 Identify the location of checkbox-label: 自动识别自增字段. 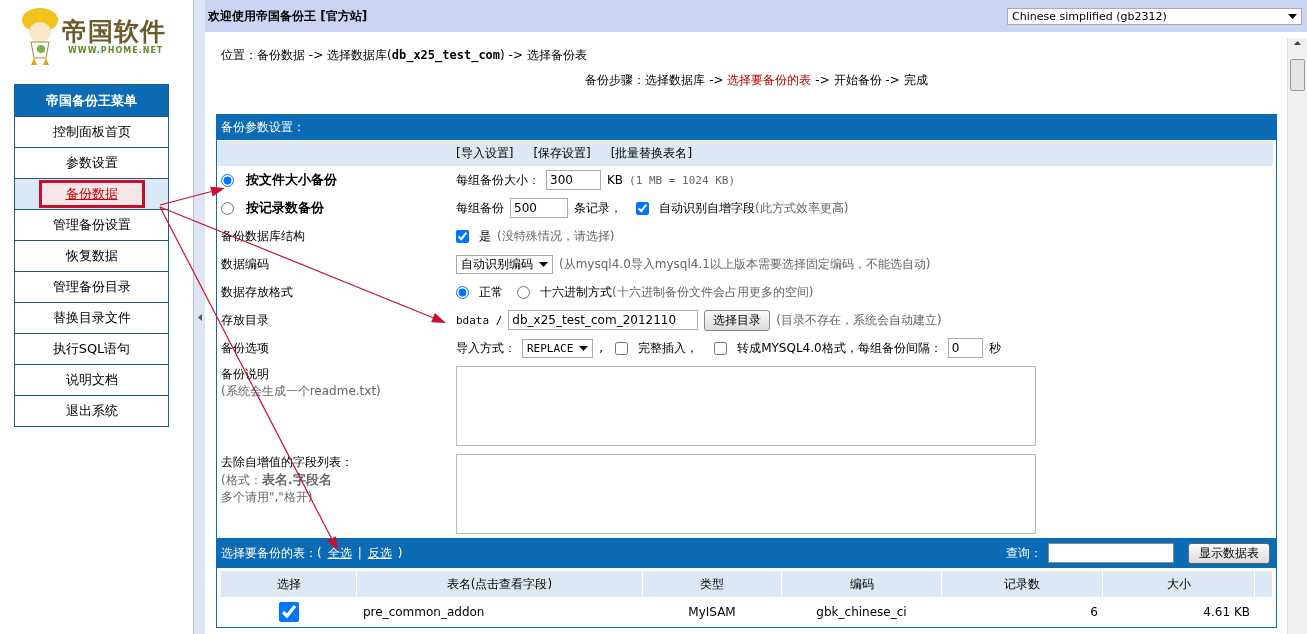
(707, 208).